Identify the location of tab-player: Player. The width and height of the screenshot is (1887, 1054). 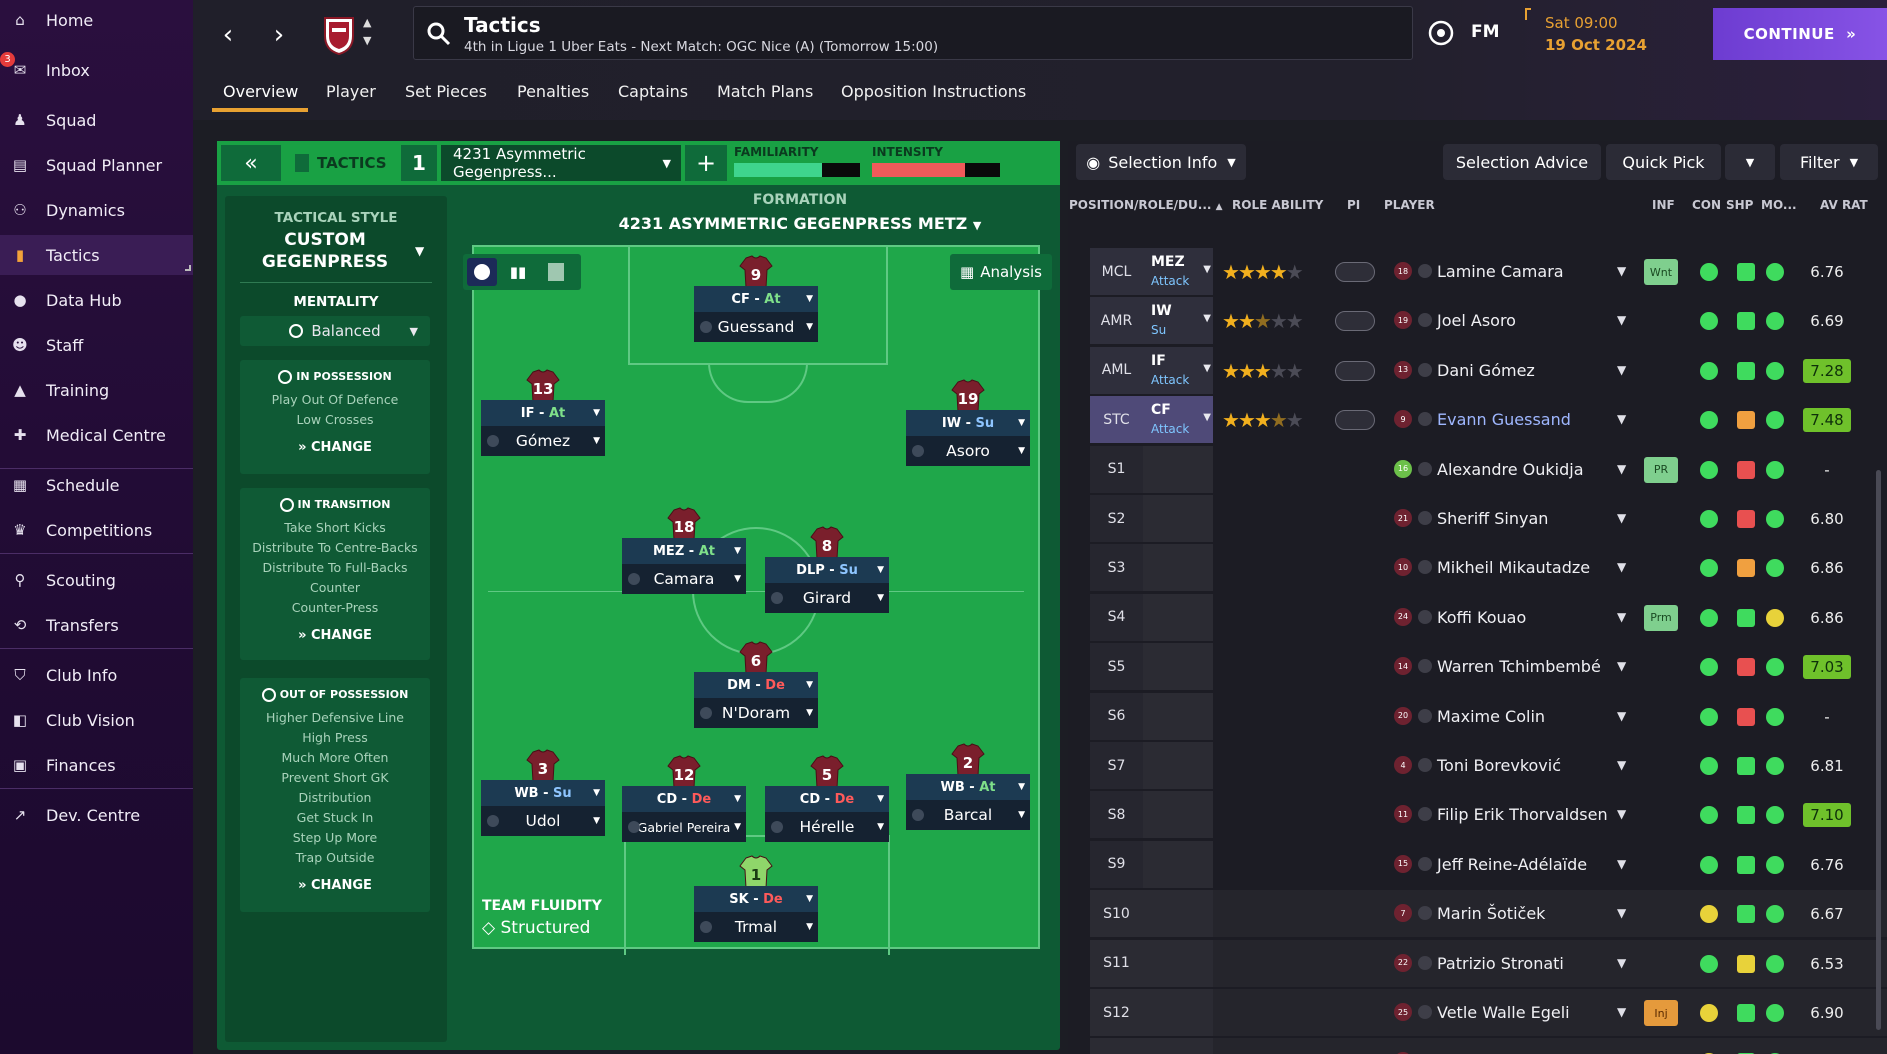
(351, 91).